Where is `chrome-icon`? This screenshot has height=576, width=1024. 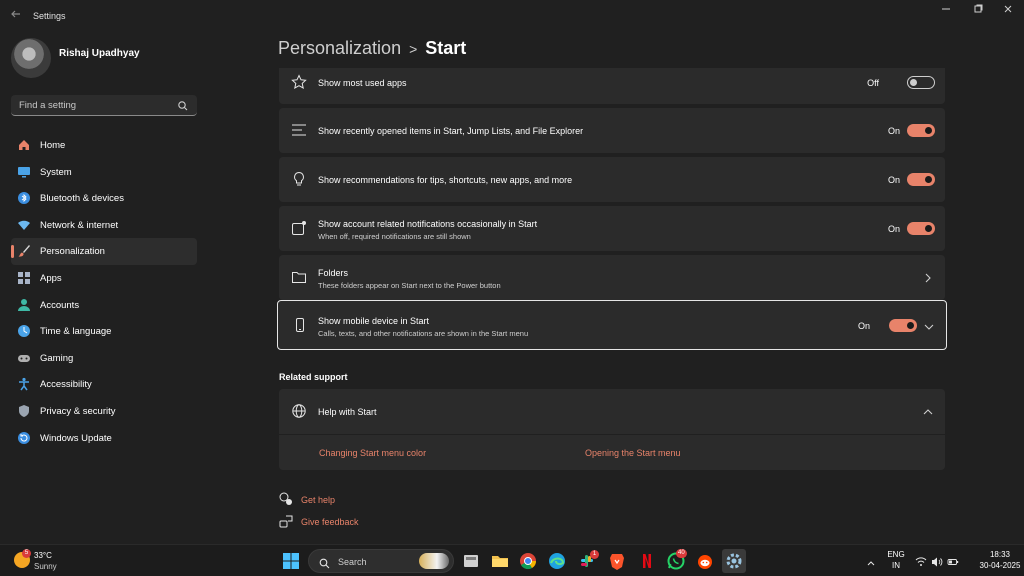 chrome-icon is located at coordinates (528, 561).